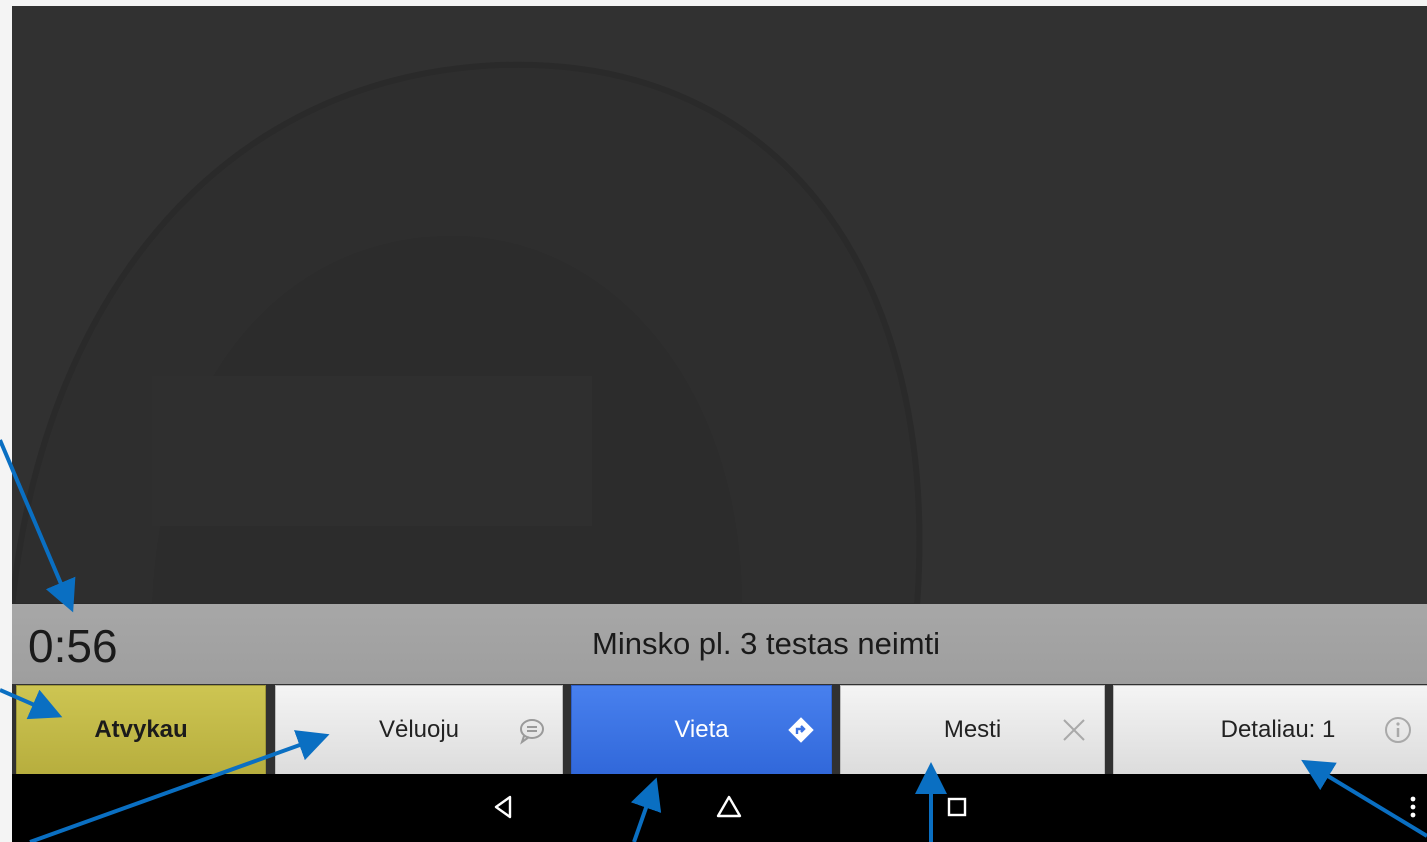 The image size is (1427, 842). Describe the element at coordinates (1074, 730) in the screenshot. I see `close-icon` at that location.